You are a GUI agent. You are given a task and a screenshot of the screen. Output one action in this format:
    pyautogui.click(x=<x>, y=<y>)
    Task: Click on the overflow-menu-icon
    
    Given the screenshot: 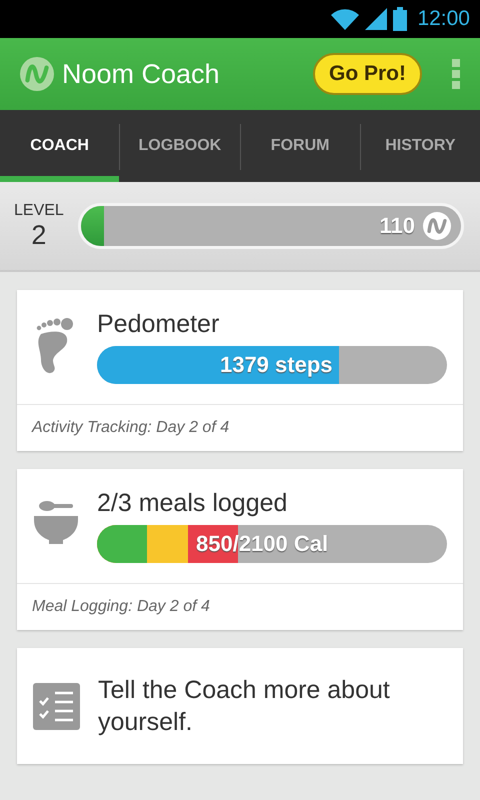 What is the action you would take?
    pyautogui.click(x=456, y=74)
    